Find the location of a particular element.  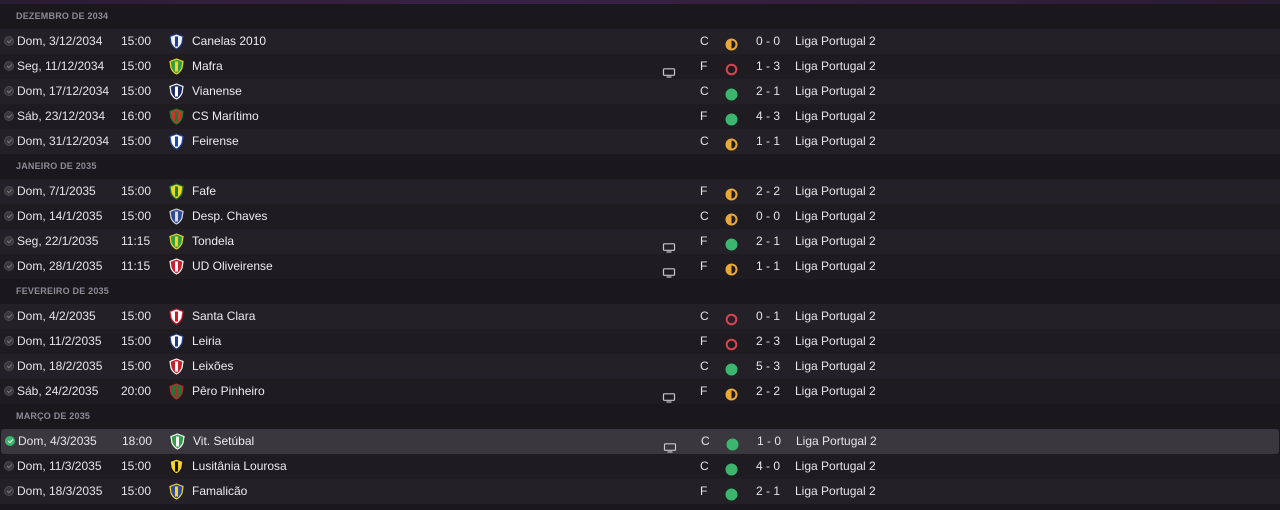

fafe-crest-icon is located at coordinates (176, 191).